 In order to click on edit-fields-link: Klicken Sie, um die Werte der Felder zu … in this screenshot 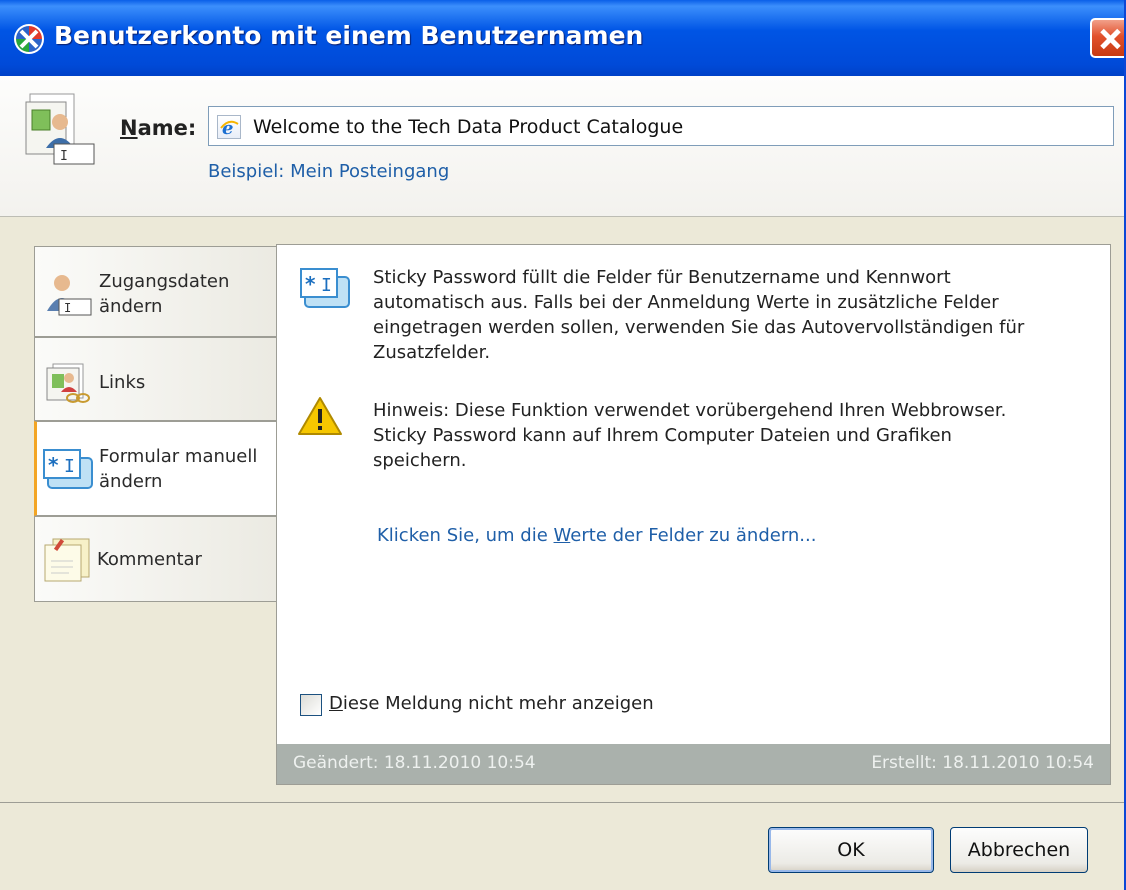, I will do `click(596, 535)`.